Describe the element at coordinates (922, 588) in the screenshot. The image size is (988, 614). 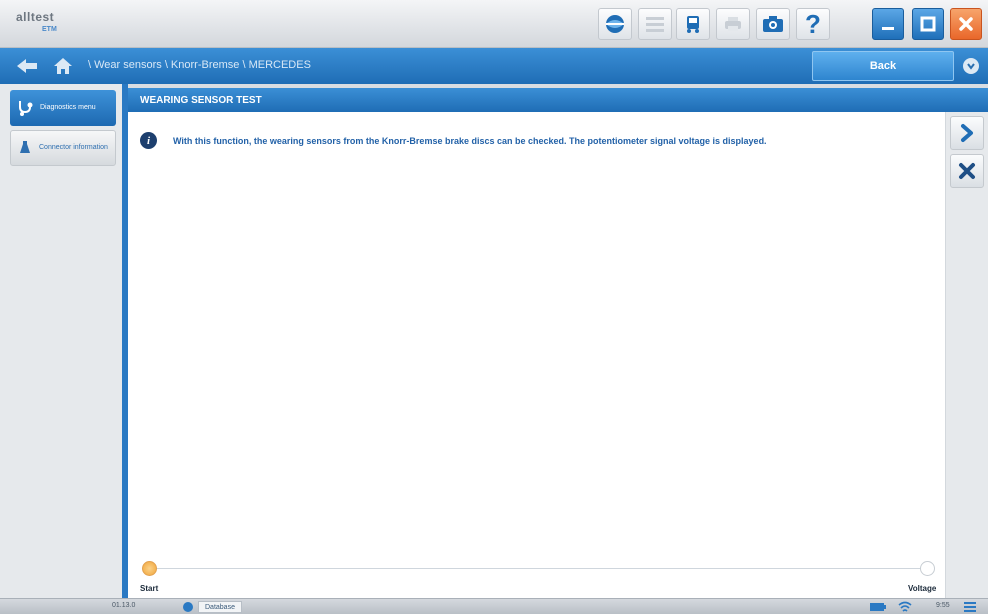
I see `progress-end-label: Voltage` at that location.